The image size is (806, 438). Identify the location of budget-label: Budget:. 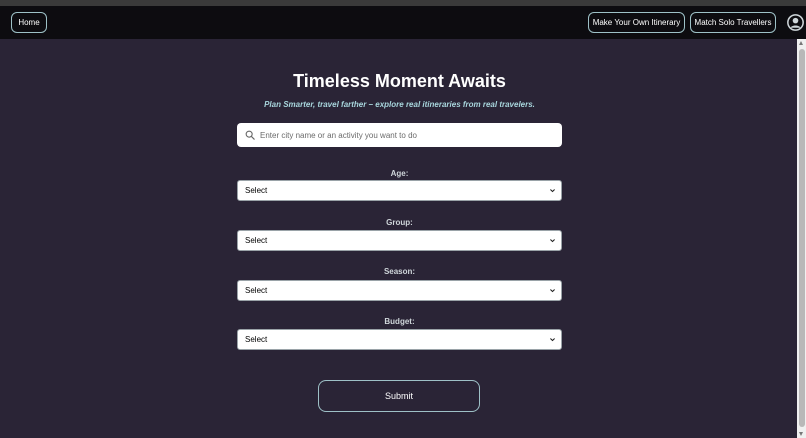
(399, 321).